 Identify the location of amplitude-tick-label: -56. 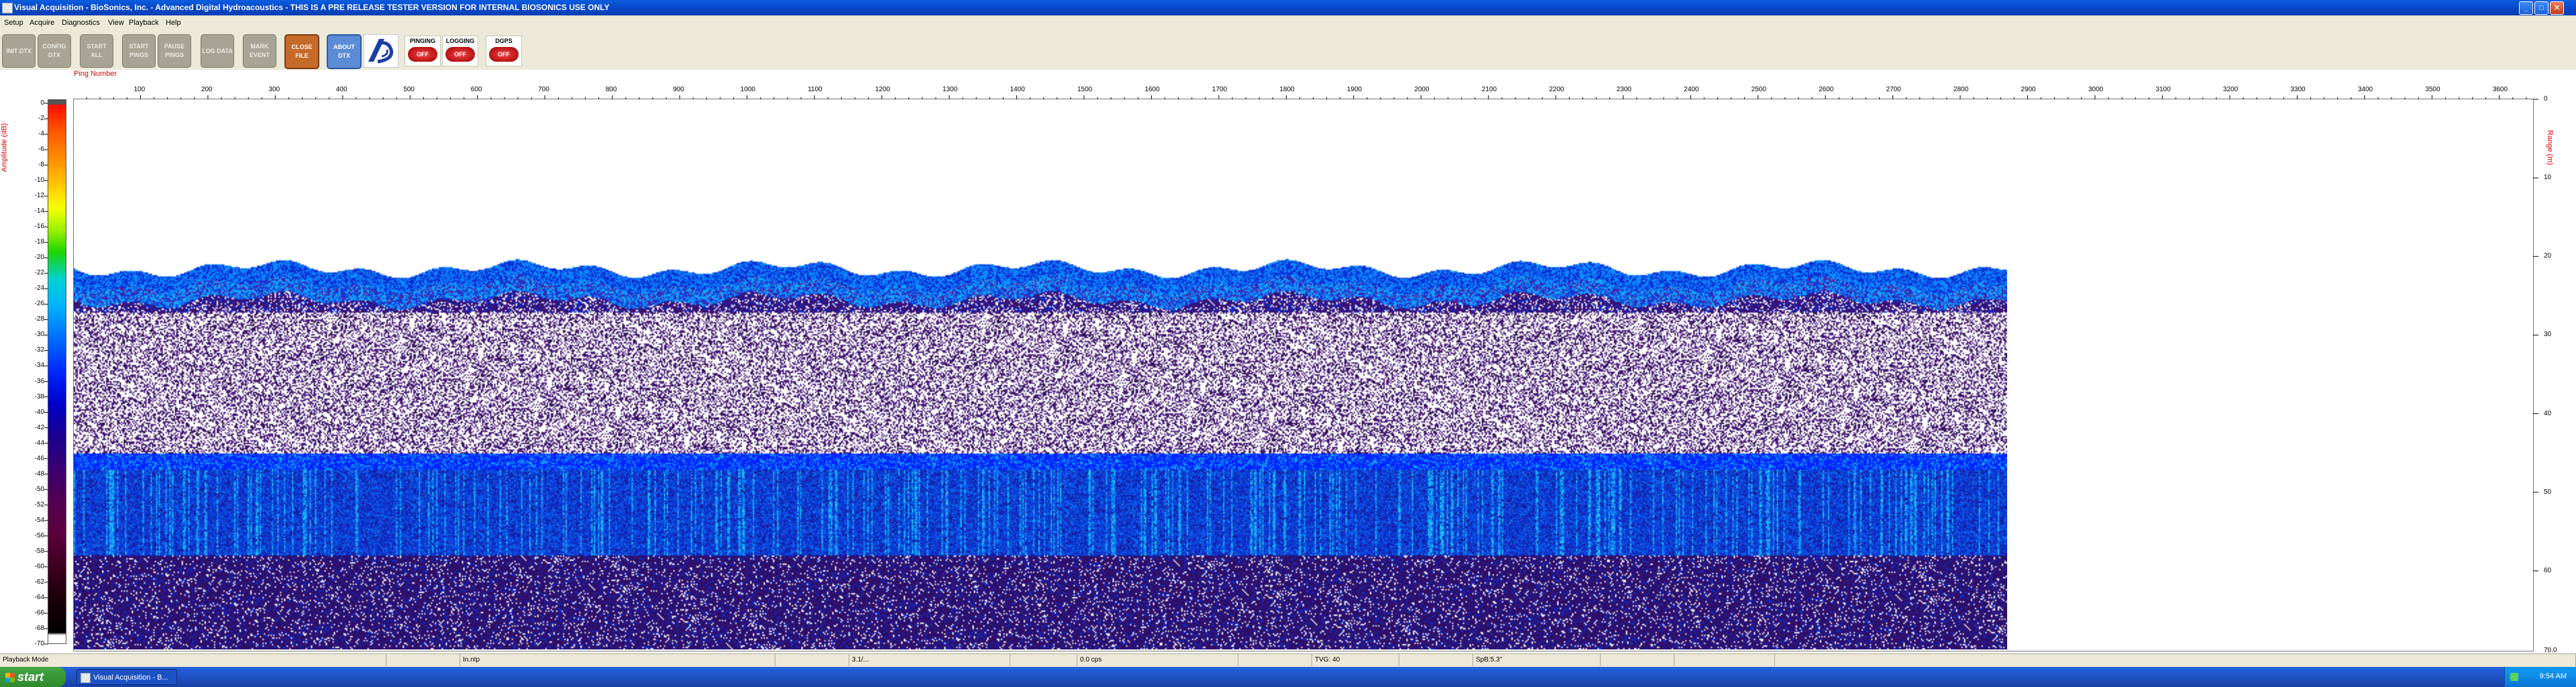
(39, 535).